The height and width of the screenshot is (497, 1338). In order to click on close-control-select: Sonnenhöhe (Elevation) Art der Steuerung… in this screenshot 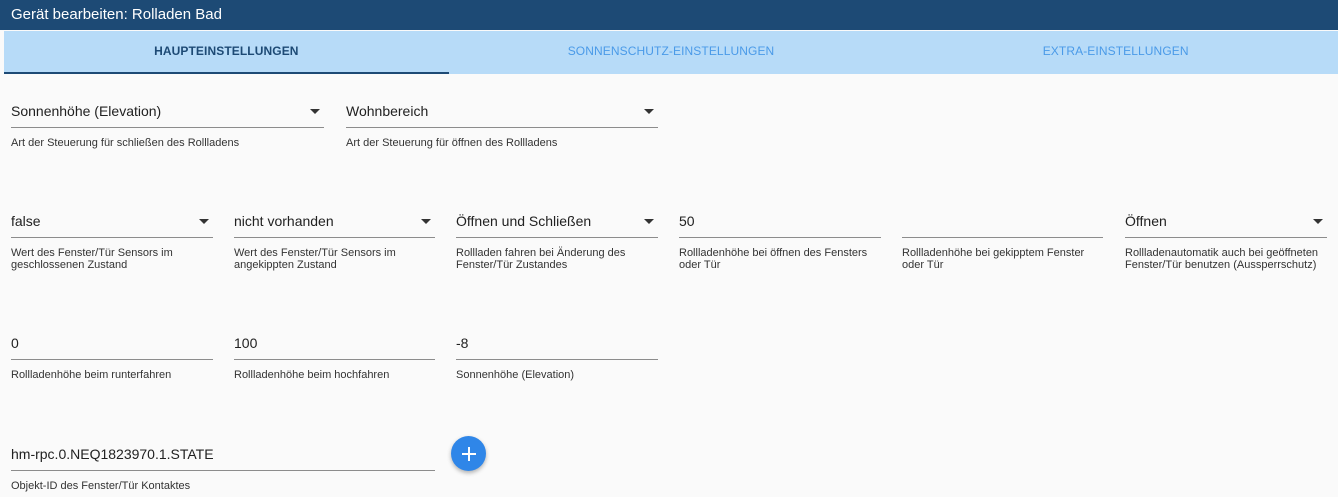, I will do `click(167, 122)`.